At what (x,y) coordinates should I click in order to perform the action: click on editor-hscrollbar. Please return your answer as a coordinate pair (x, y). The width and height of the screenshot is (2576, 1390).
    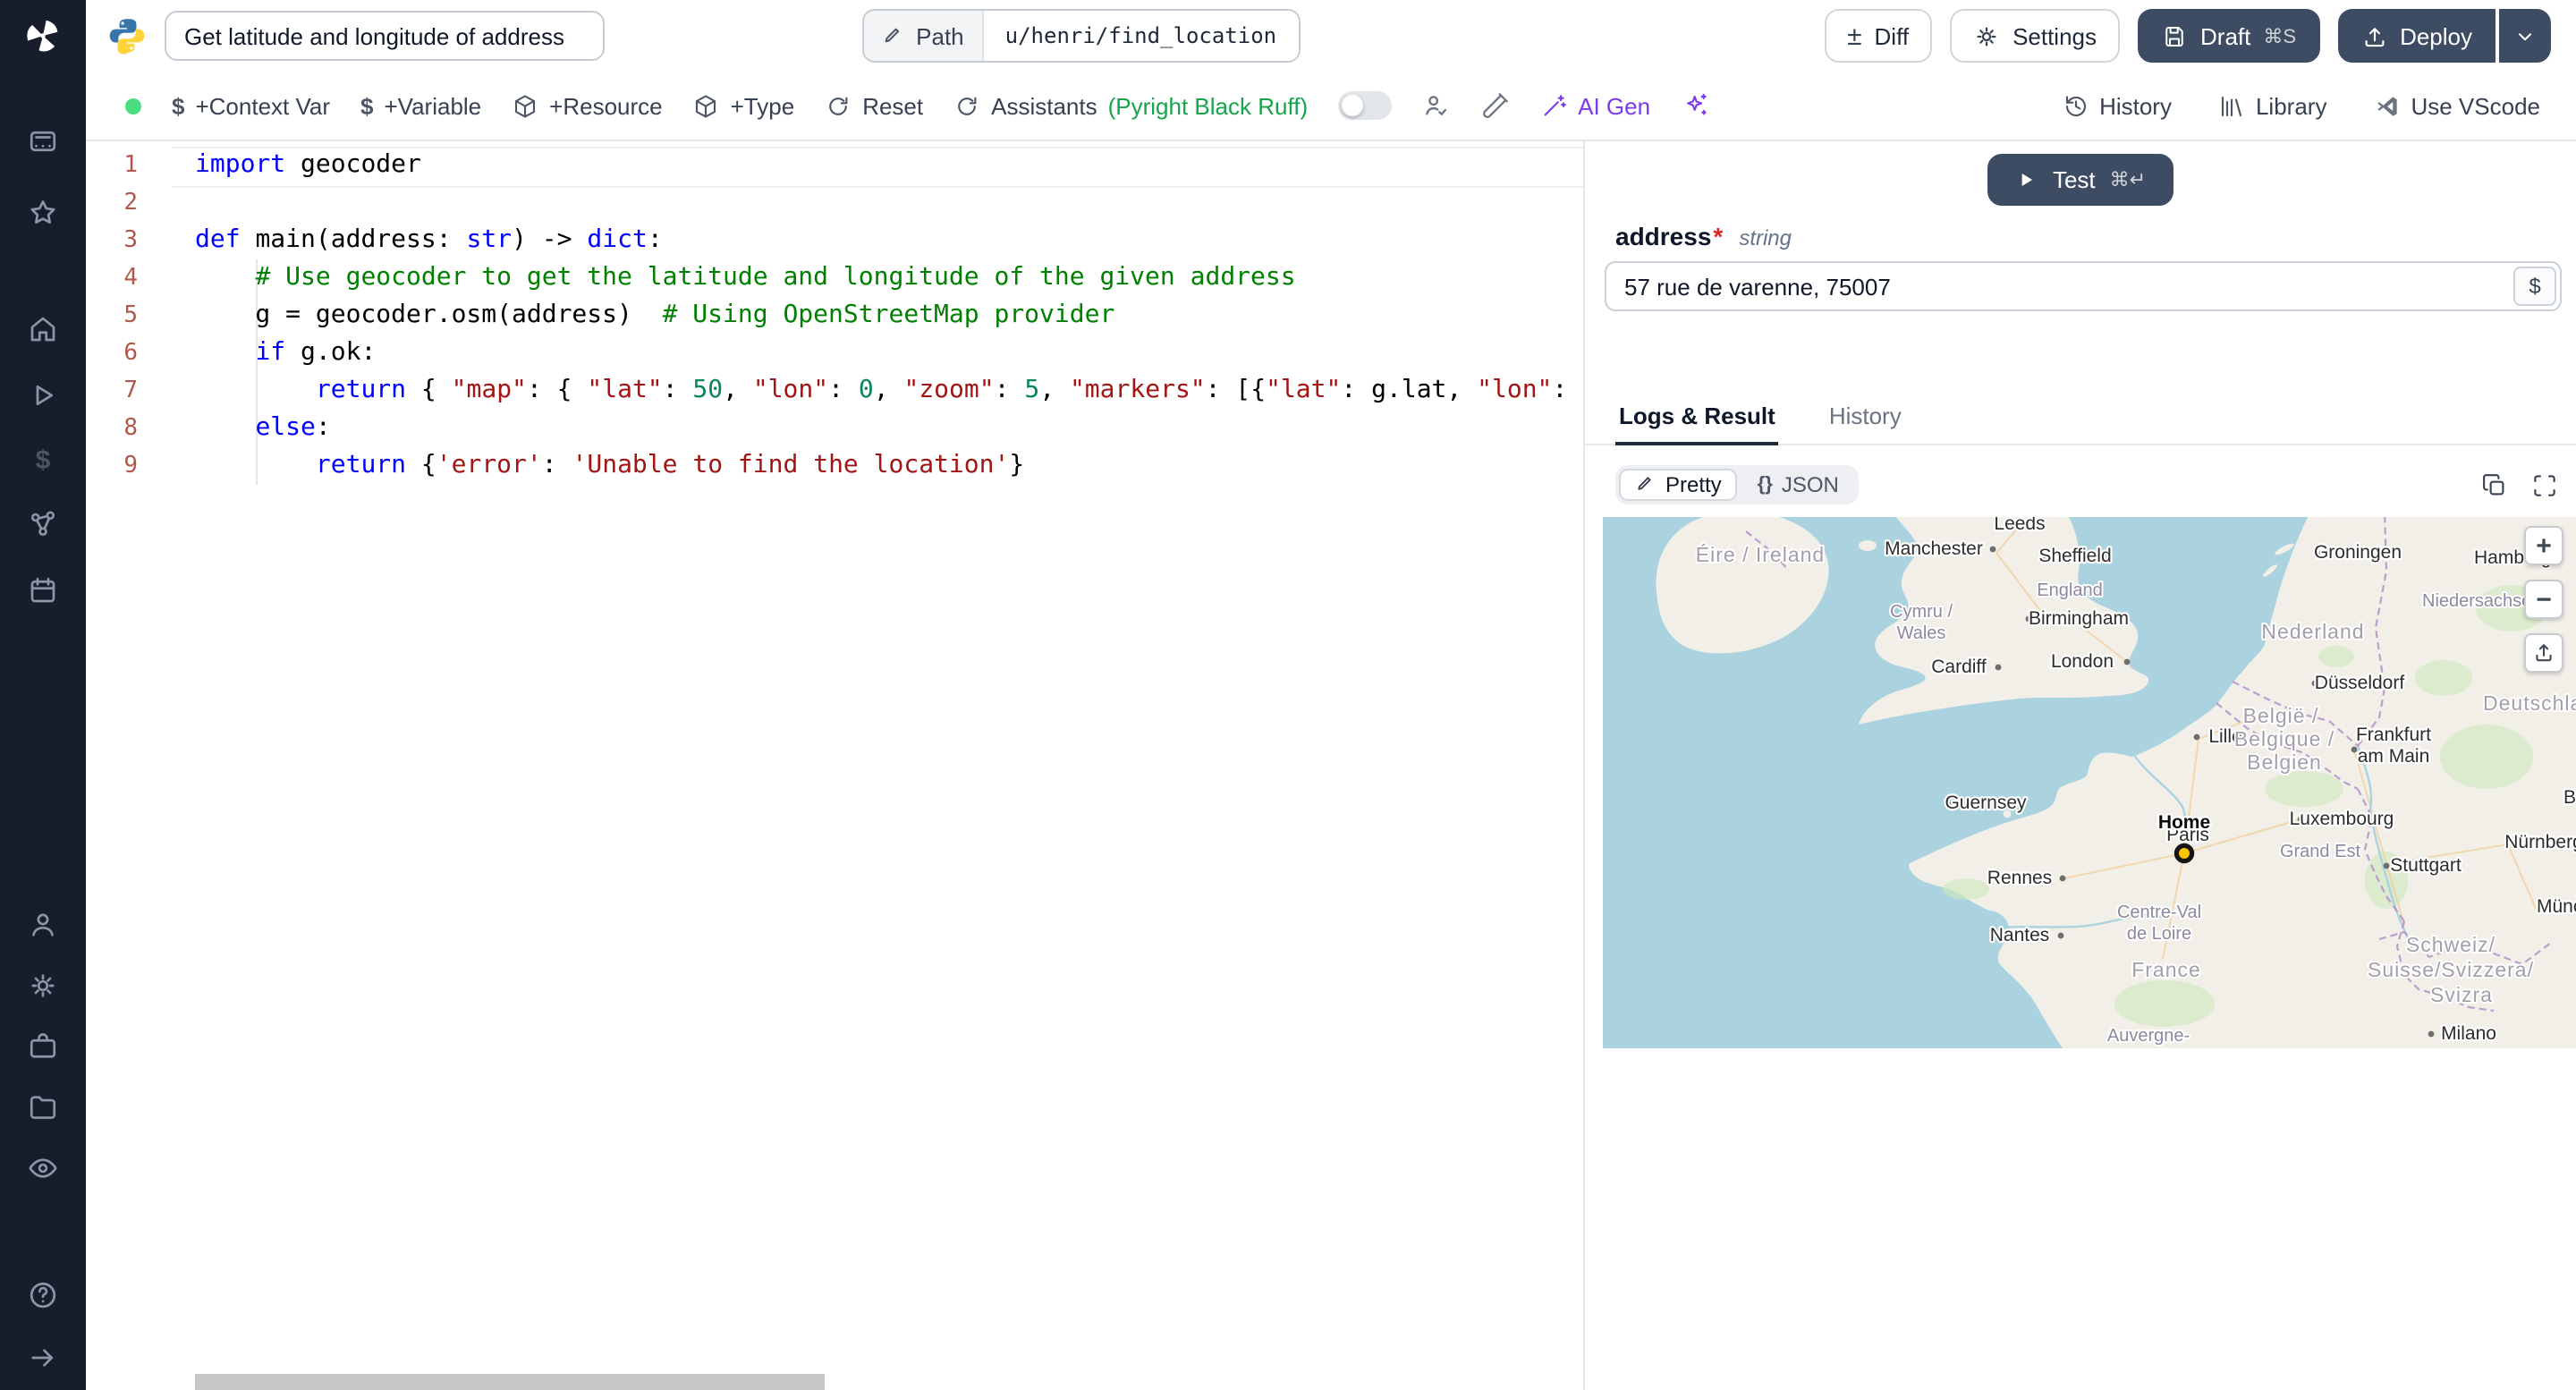
    Looking at the image, I should click on (510, 1382).